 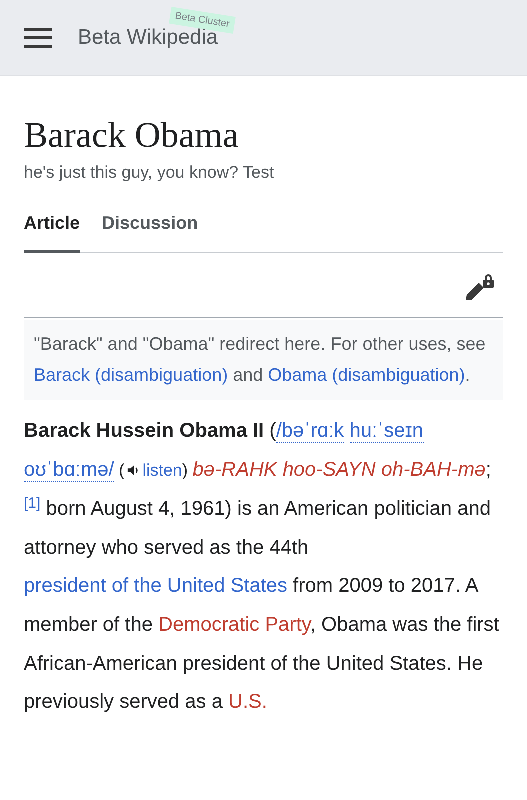 I want to click on link: Barack (disambiguation), so click(x=131, y=375).